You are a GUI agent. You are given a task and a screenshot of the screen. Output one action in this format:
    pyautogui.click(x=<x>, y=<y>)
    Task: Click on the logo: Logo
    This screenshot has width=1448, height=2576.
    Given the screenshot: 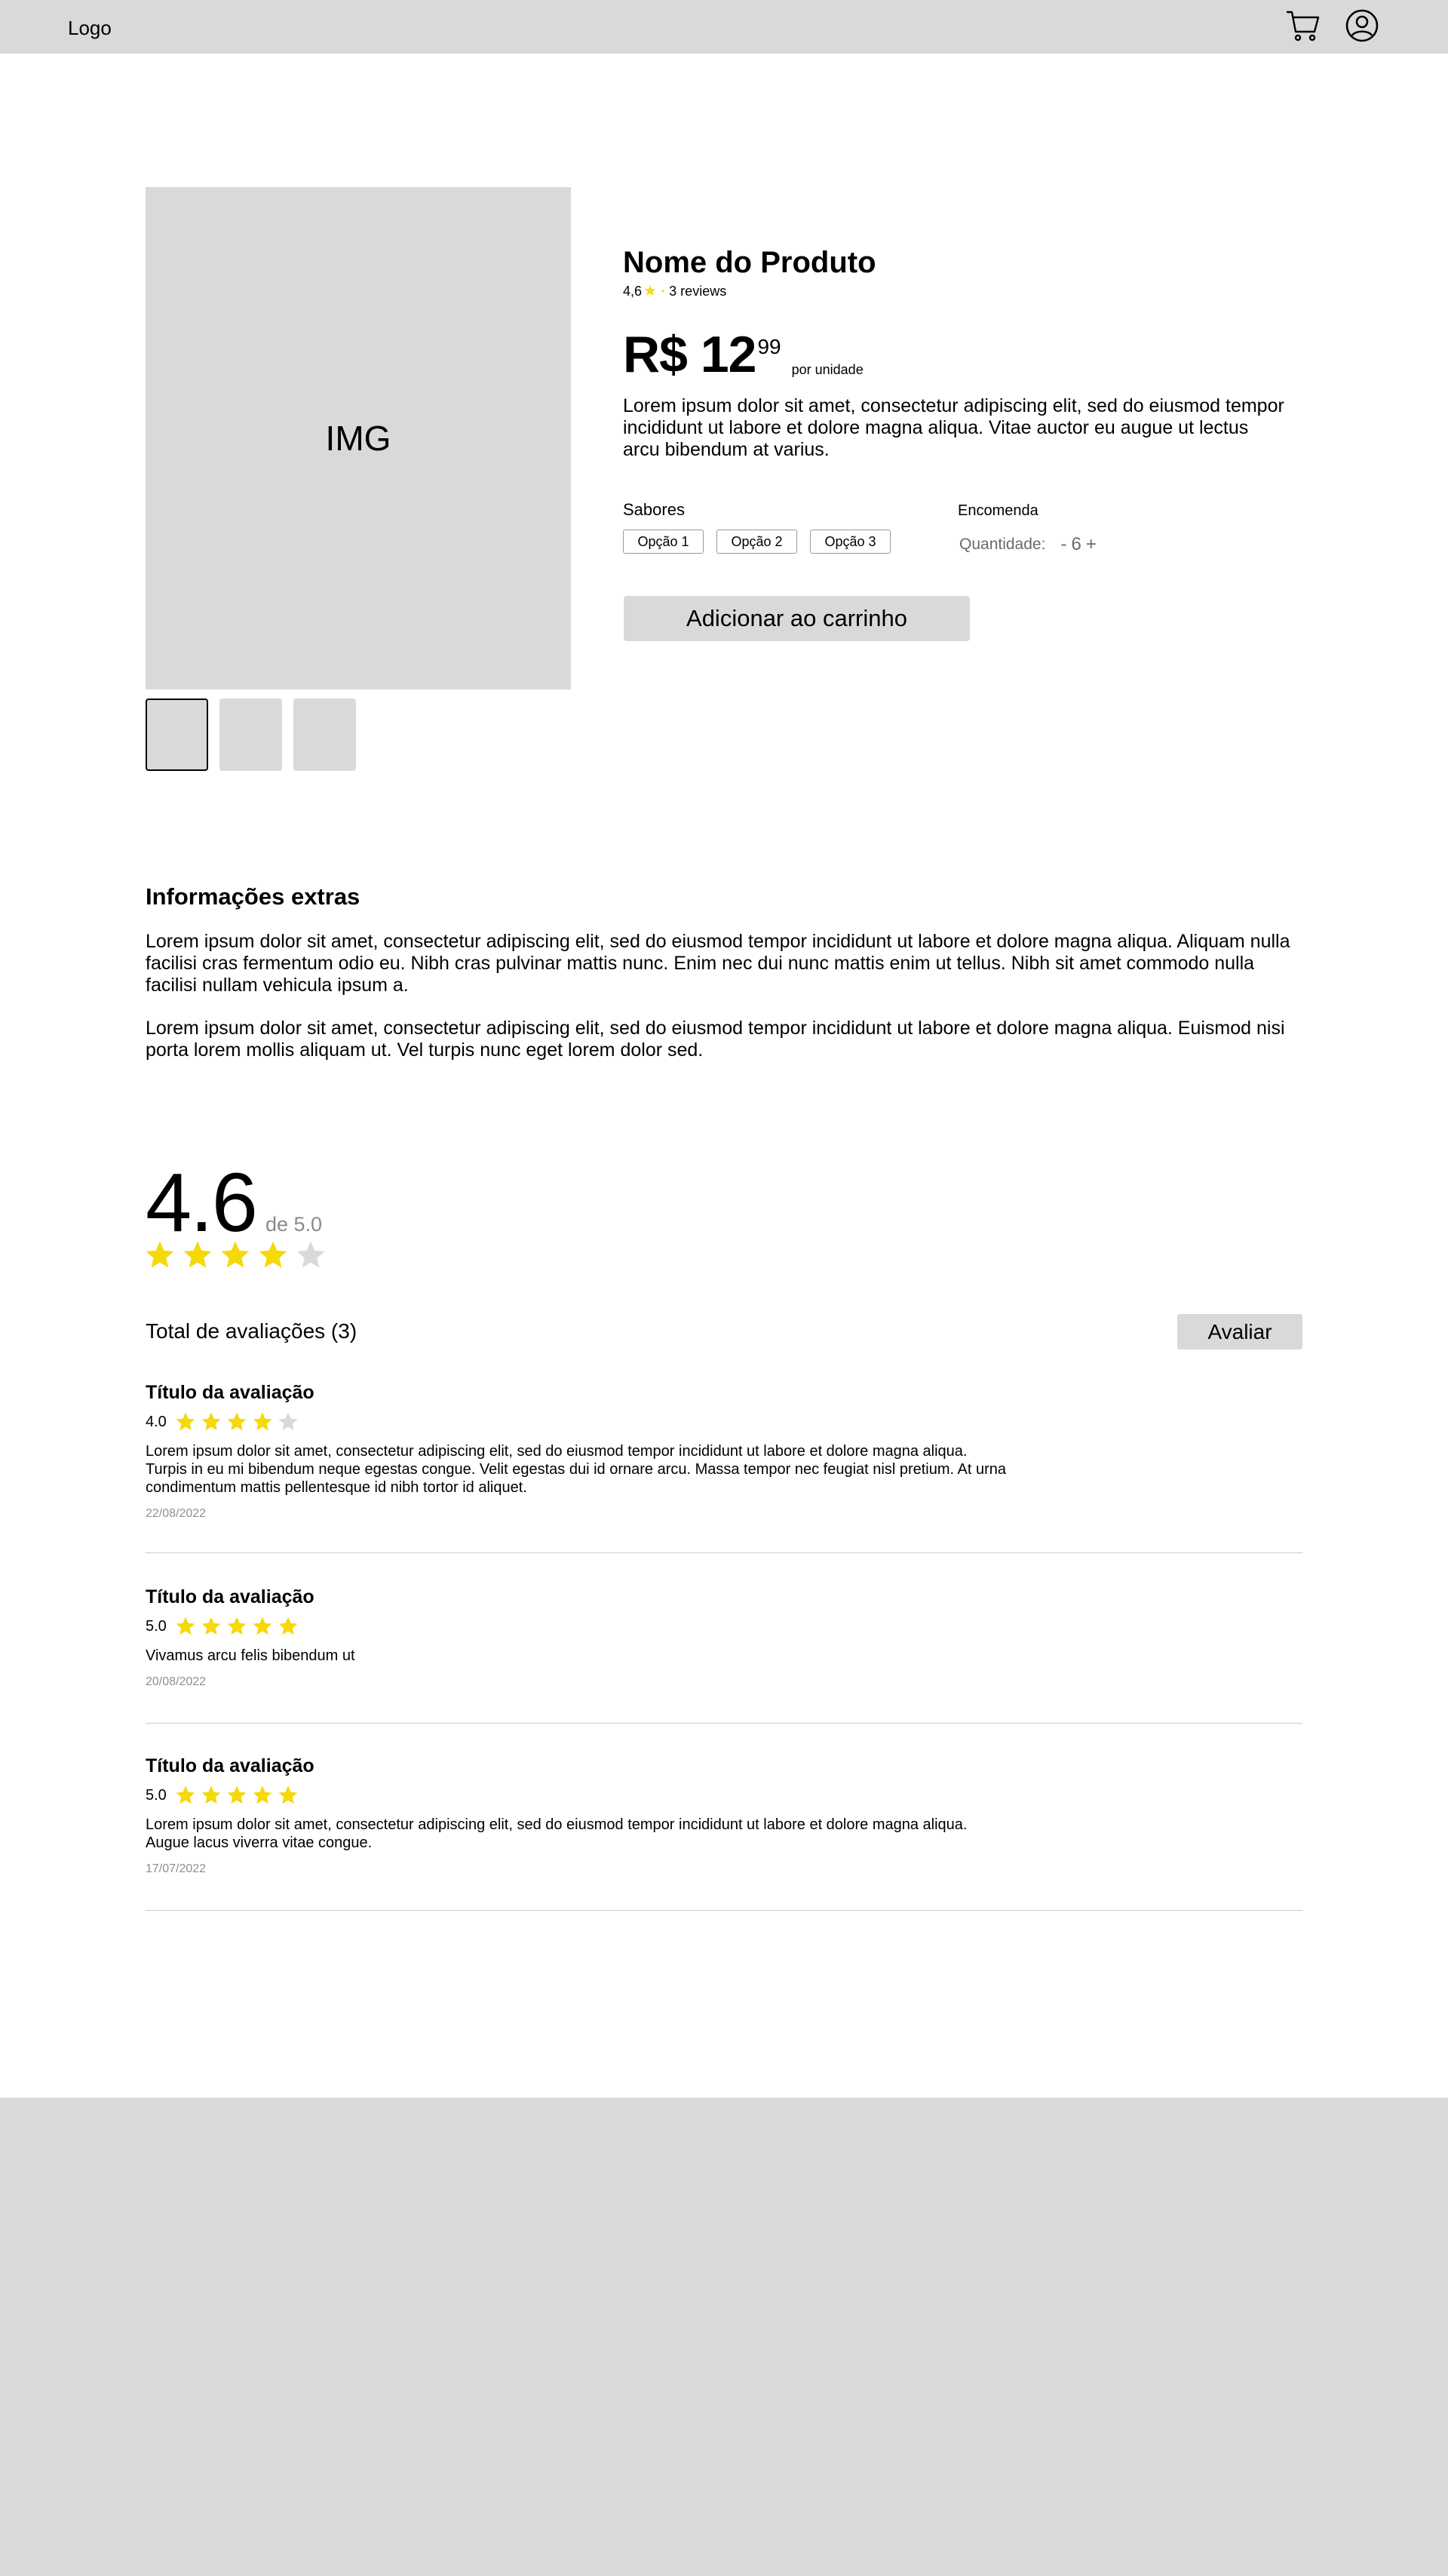 What is the action you would take?
    pyautogui.click(x=90, y=28)
    